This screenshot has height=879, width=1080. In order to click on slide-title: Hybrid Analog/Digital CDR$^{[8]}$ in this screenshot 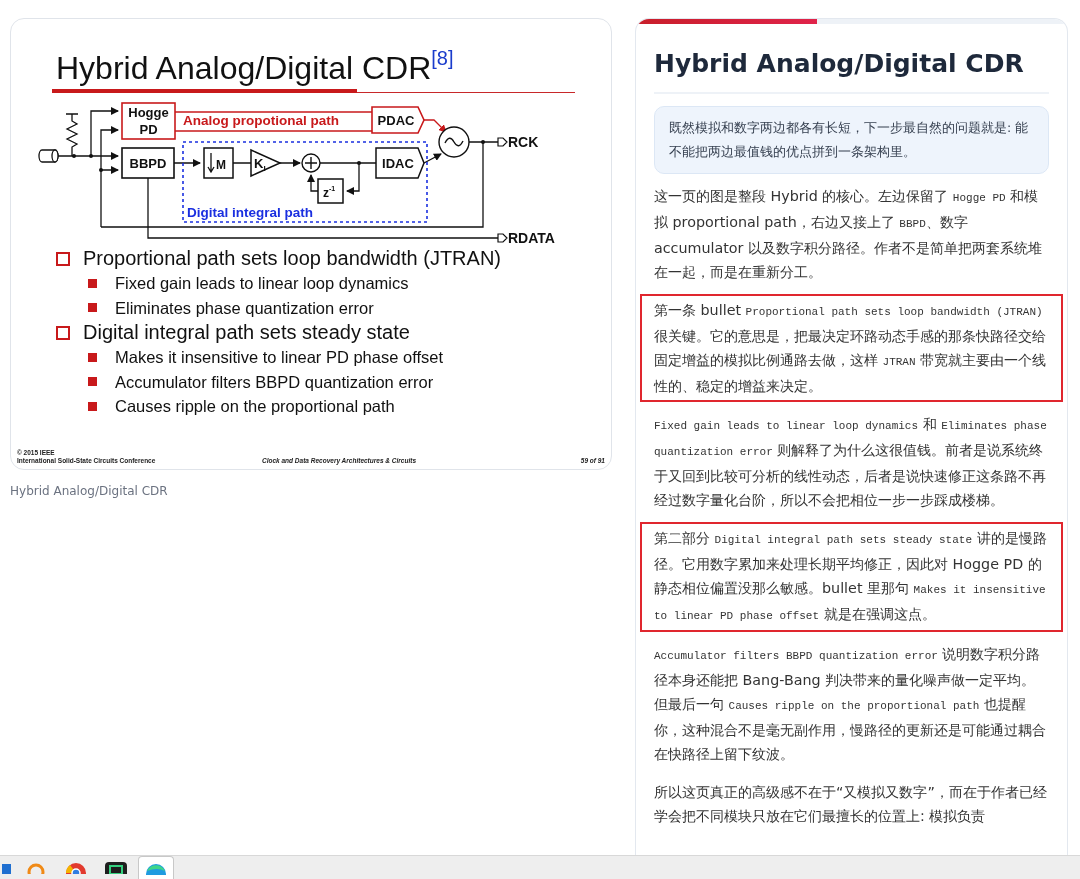, I will do `click(255, 67)`.